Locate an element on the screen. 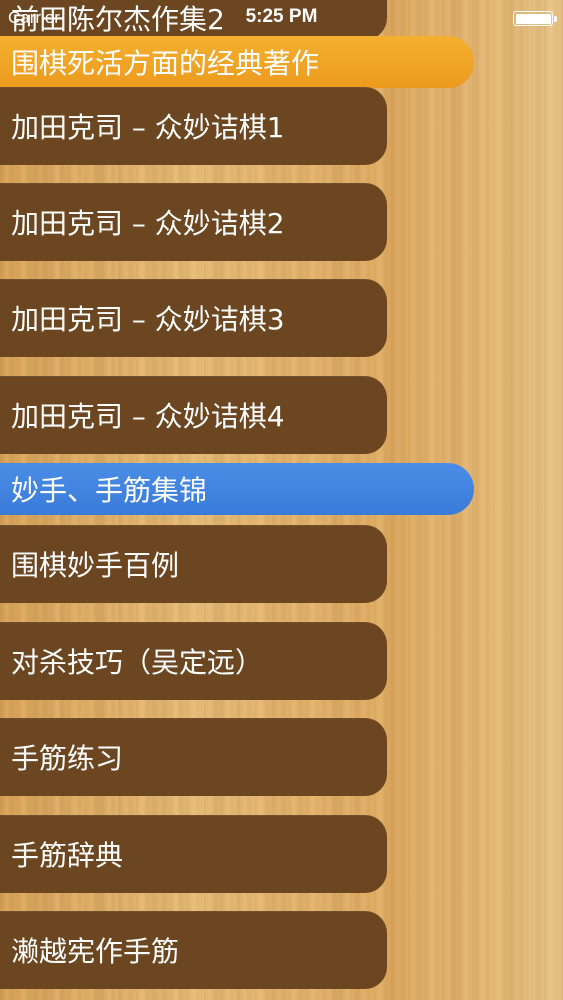  section-header-label: 围棋死活方面的经典著作 is located at coordinates (165, 63).